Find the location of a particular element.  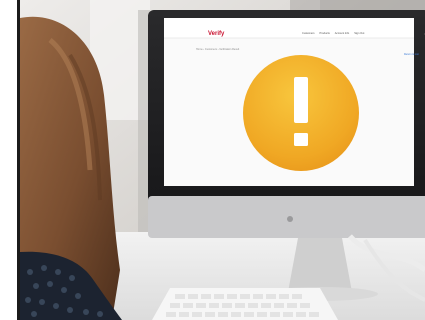

brand-logo: Verify is located at coordinates (216, 34).